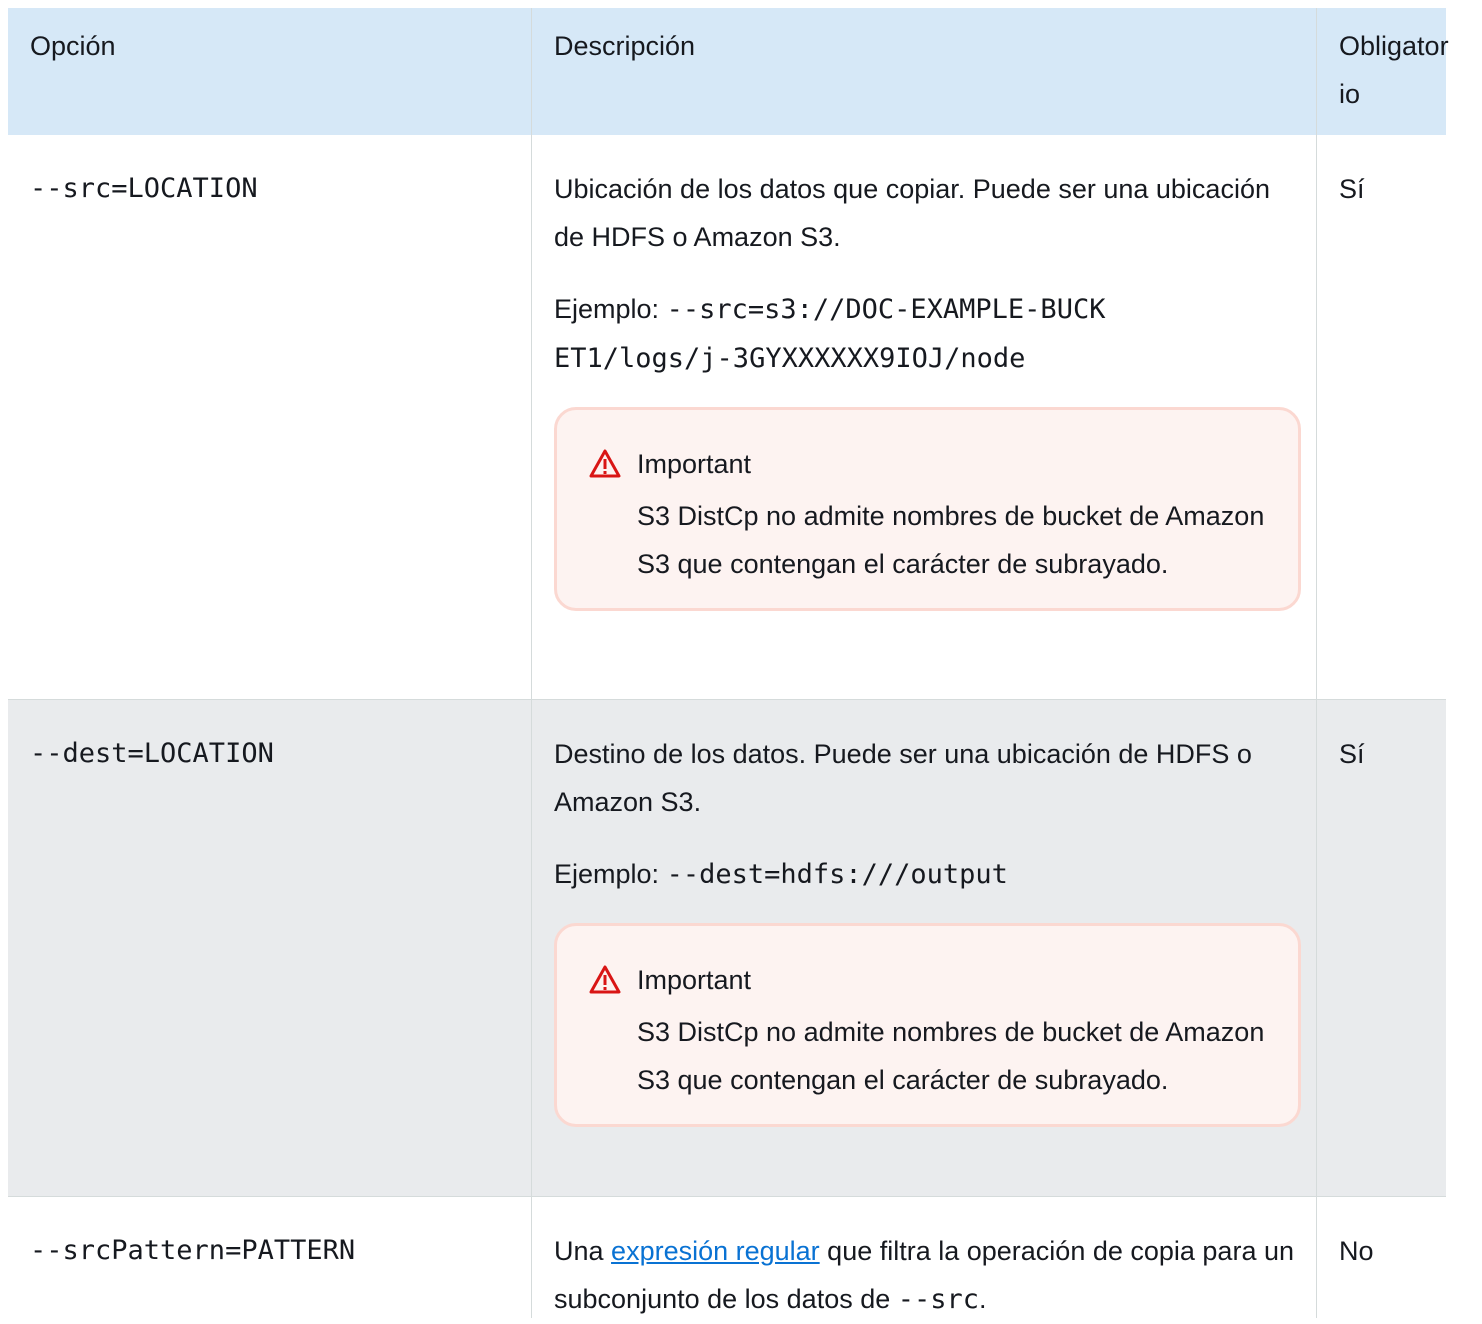 Image resolution: width=1482 pixels, height=1324 pixels. What do you see at coordinates (1382, 71) in the screenshot?
I see `column-header-required: Obligator io` at bounding box center [1382, 71].